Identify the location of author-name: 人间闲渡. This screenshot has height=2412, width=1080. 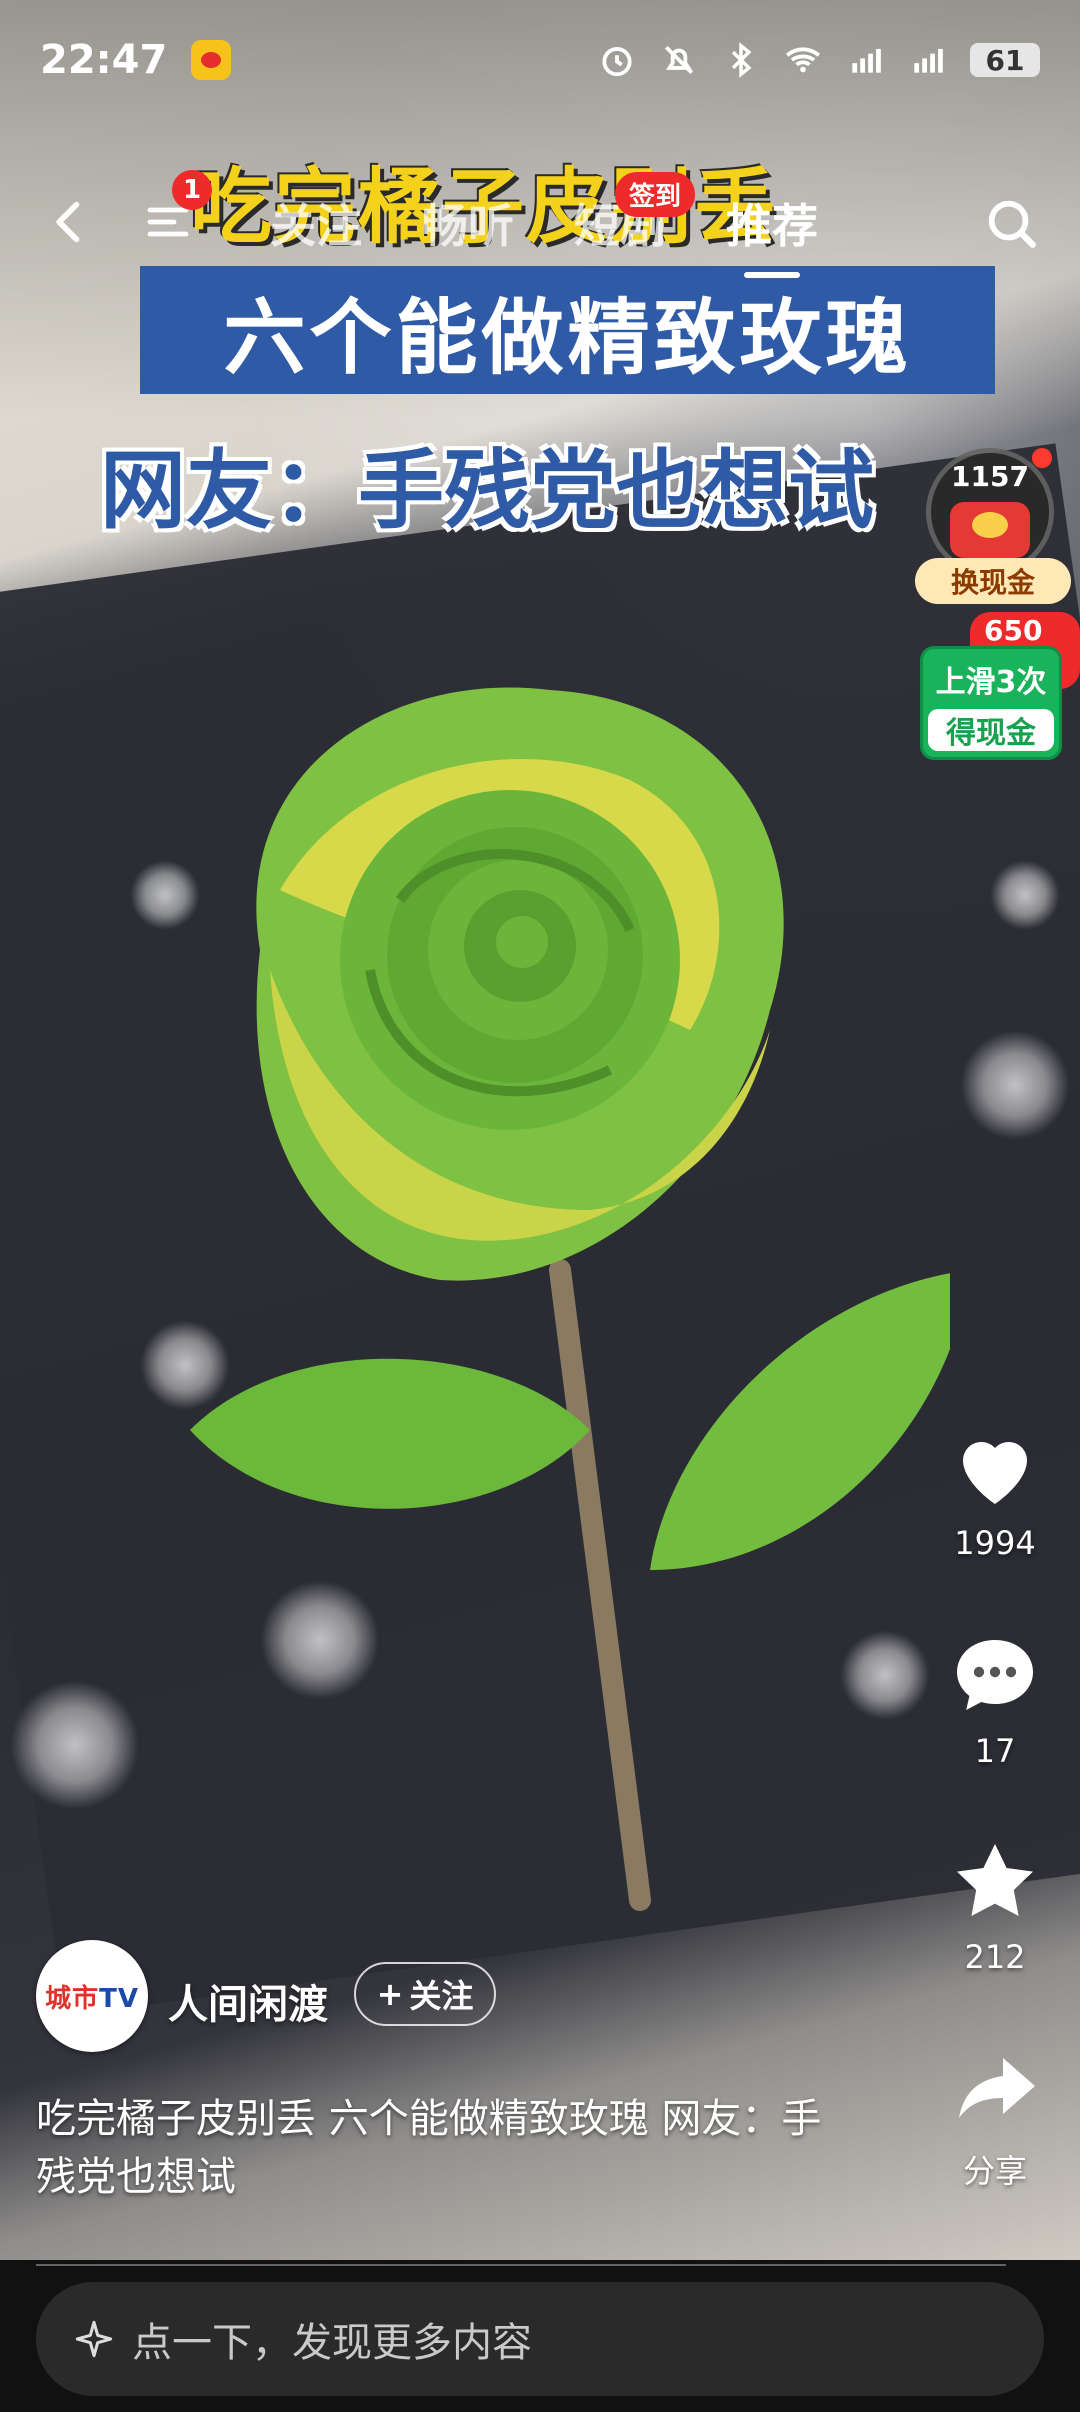
(248, 2001).